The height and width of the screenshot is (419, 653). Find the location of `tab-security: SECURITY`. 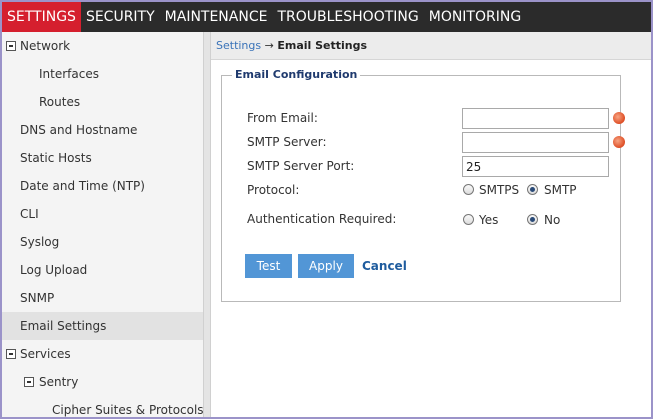

tab-security: SECURITY is located at coordinates (120, 17).